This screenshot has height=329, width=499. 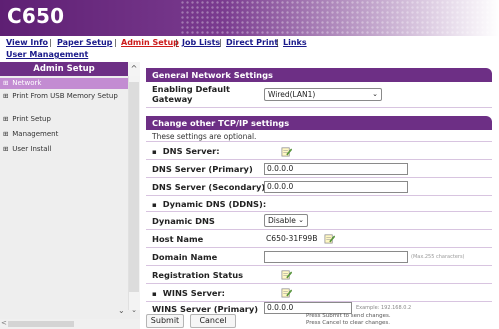 I want to click on nav-link-direct-print: Direct Print, so click(x=252, y=42).